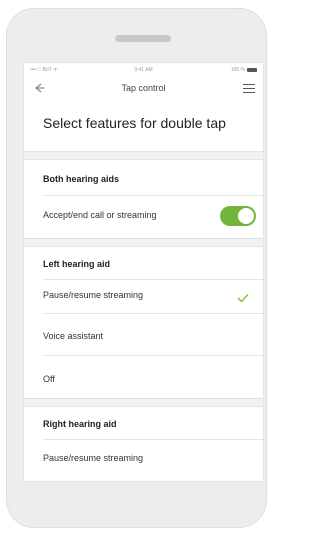  What do you see at coordinates (246, 216) in the screenshot?
I see `toggle-knob` at bounding box center [246, 216].